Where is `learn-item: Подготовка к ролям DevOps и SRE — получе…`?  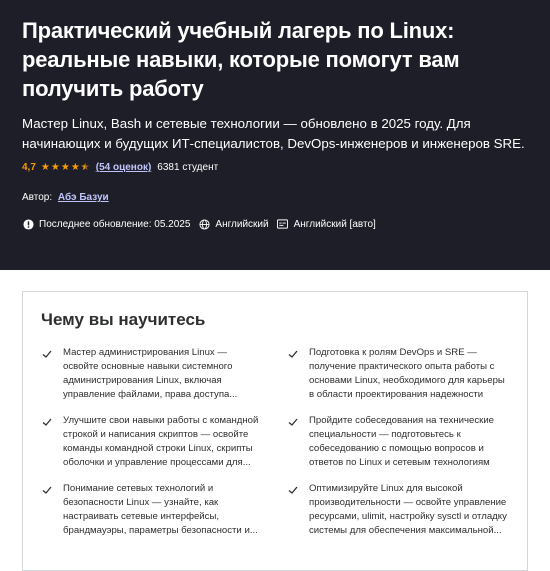
learn-item: Подготовка к ролям DevOps и SRE — получе… is located at coordinates (398, 374).